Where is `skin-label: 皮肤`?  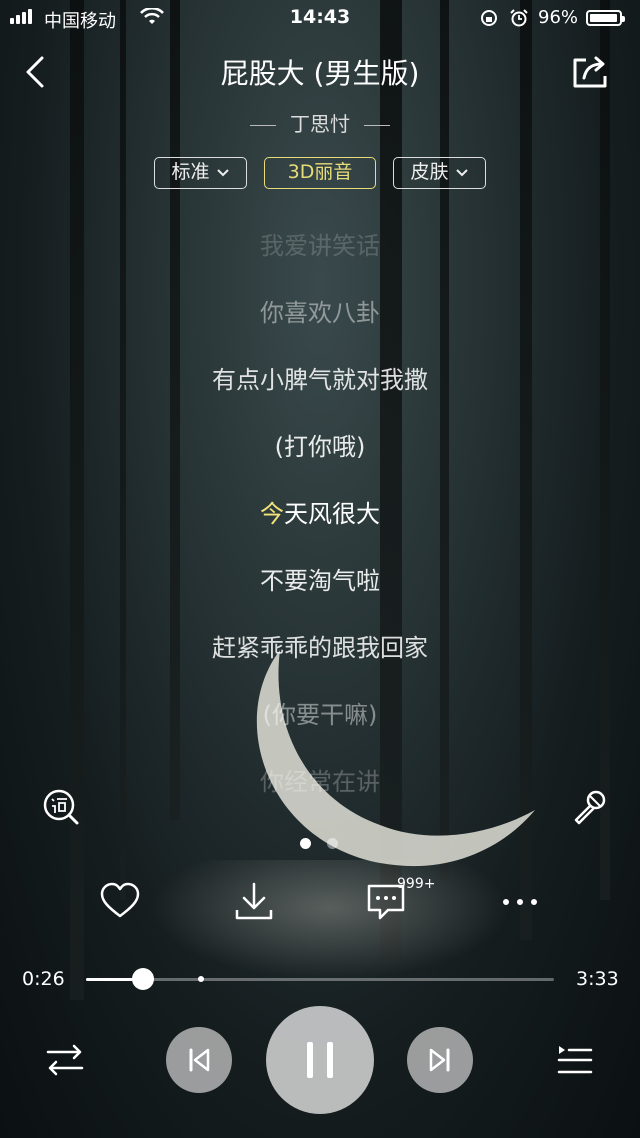 skin-label: 皮肤 is located at coordinates (429, 172).